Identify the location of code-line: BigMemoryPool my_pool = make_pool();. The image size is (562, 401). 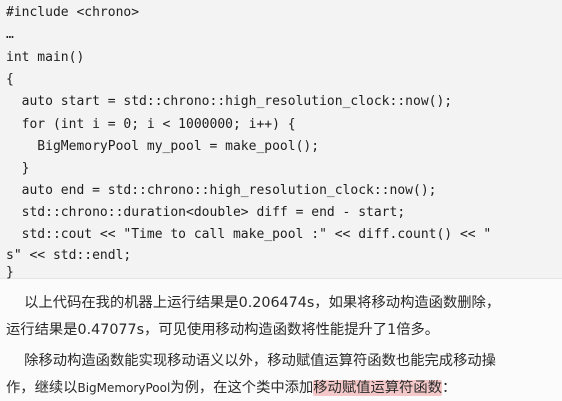
(163, 146).